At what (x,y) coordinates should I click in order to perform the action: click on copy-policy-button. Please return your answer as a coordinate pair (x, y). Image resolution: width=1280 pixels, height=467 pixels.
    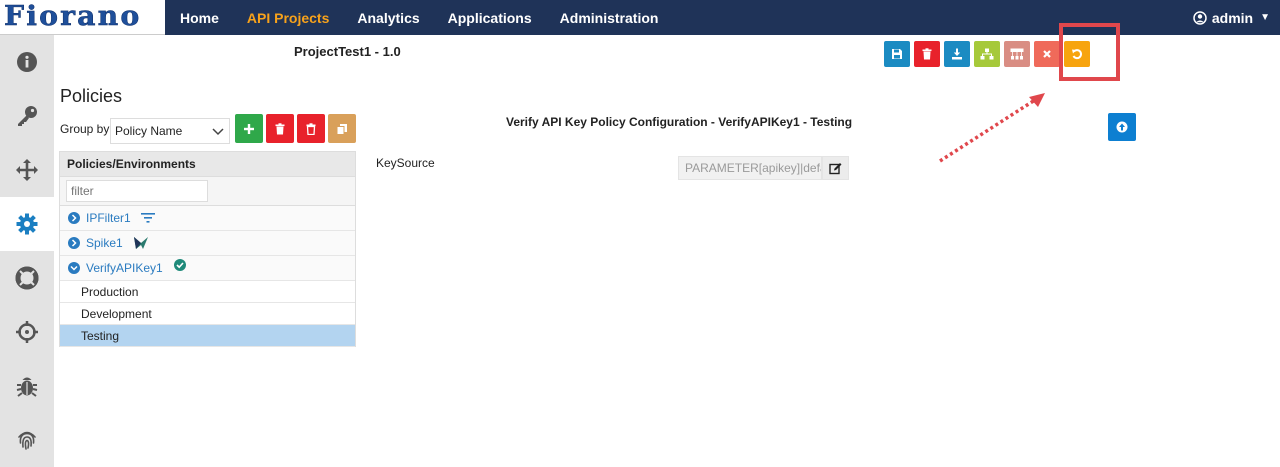
    Looking at the image, I should click on (342, 128).